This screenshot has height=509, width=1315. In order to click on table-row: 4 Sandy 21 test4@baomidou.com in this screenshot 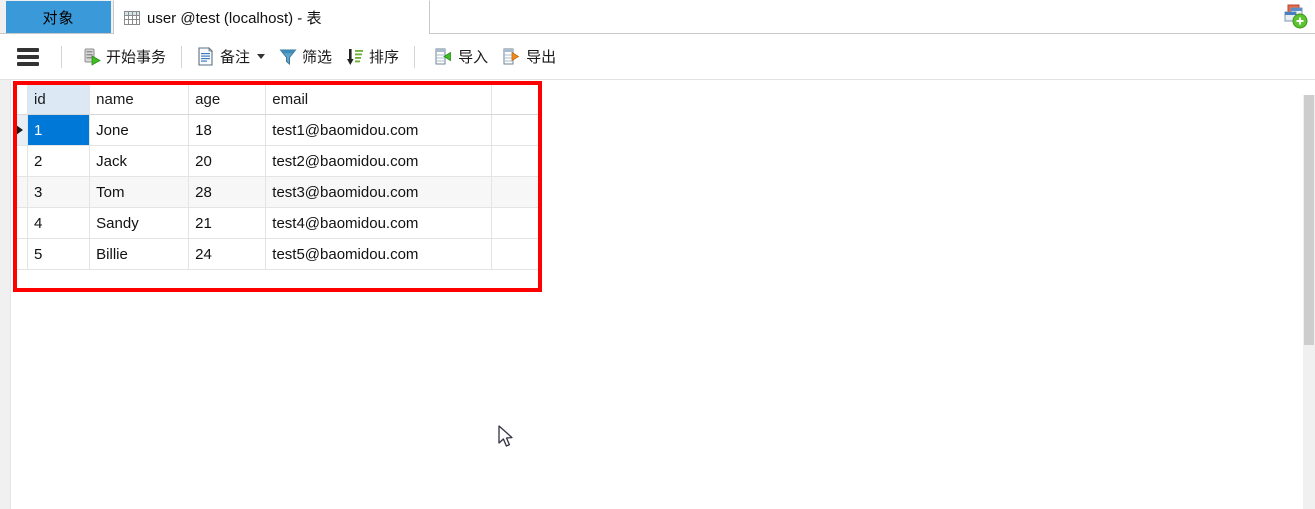, I will do `click(278, 223)`.